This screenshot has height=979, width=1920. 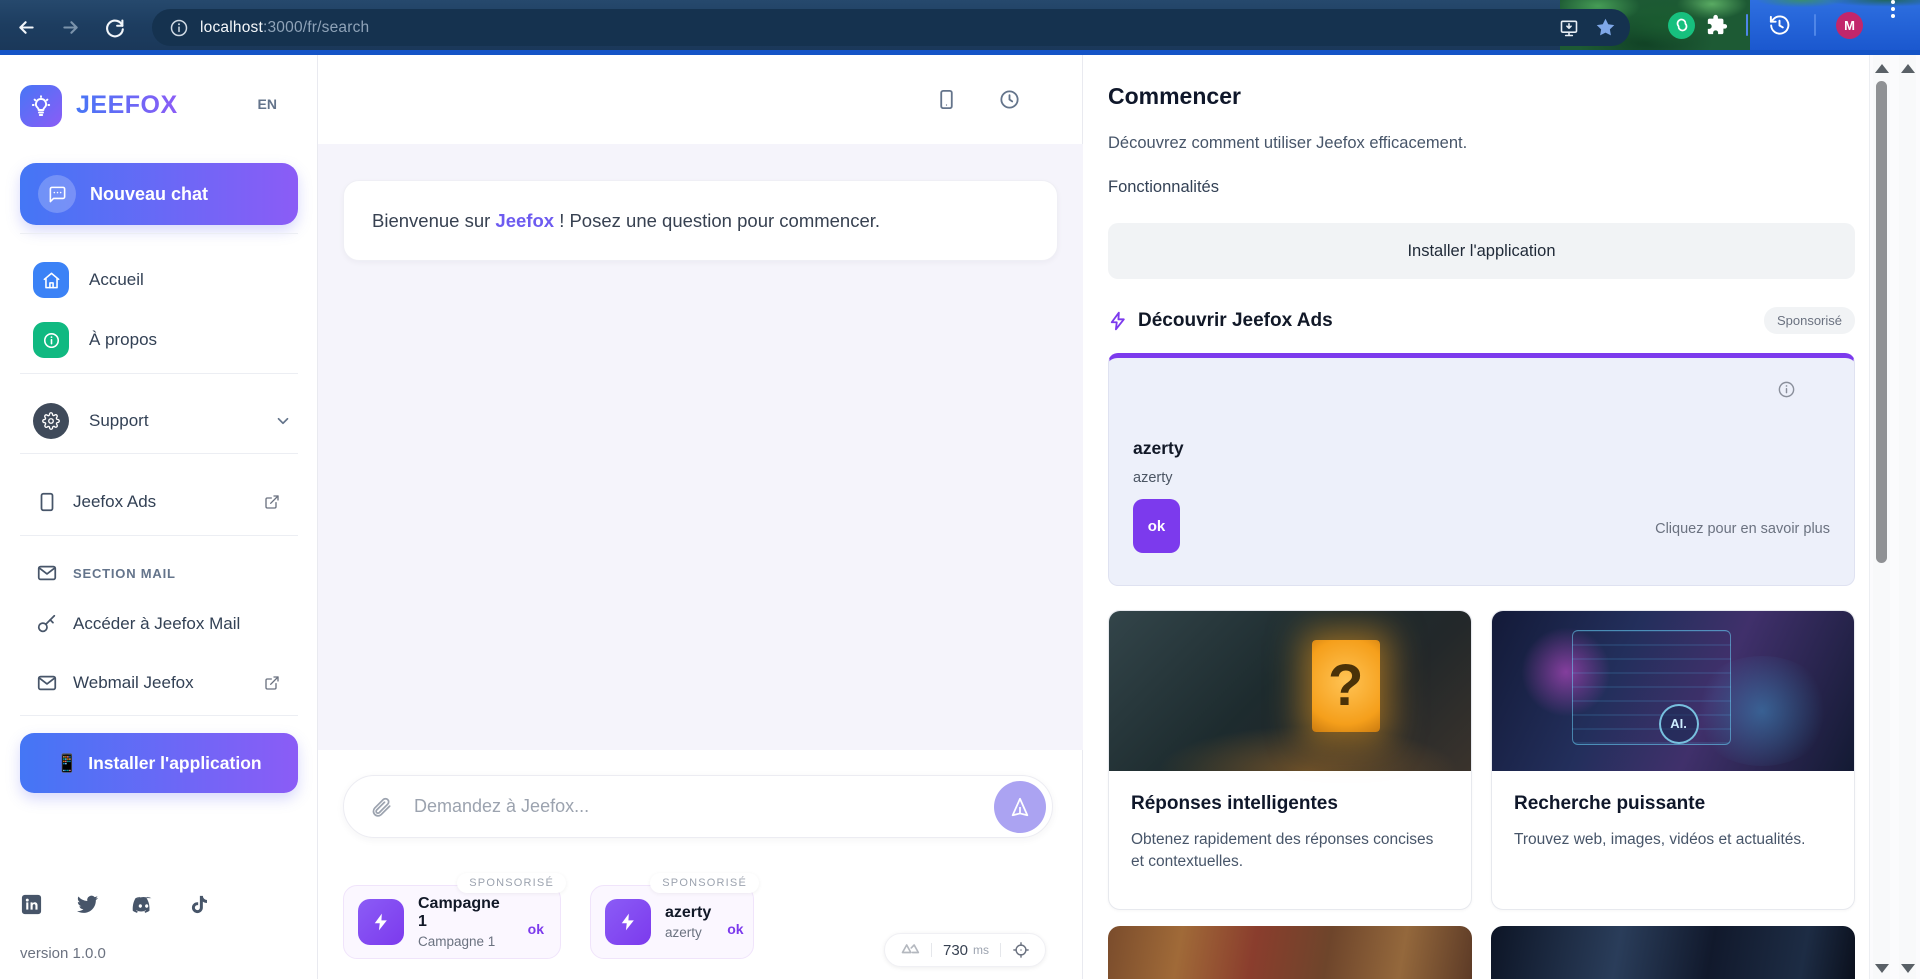 I want to click on sidebar-item-label: Jeefox Ads, so click(x=115, y=501).